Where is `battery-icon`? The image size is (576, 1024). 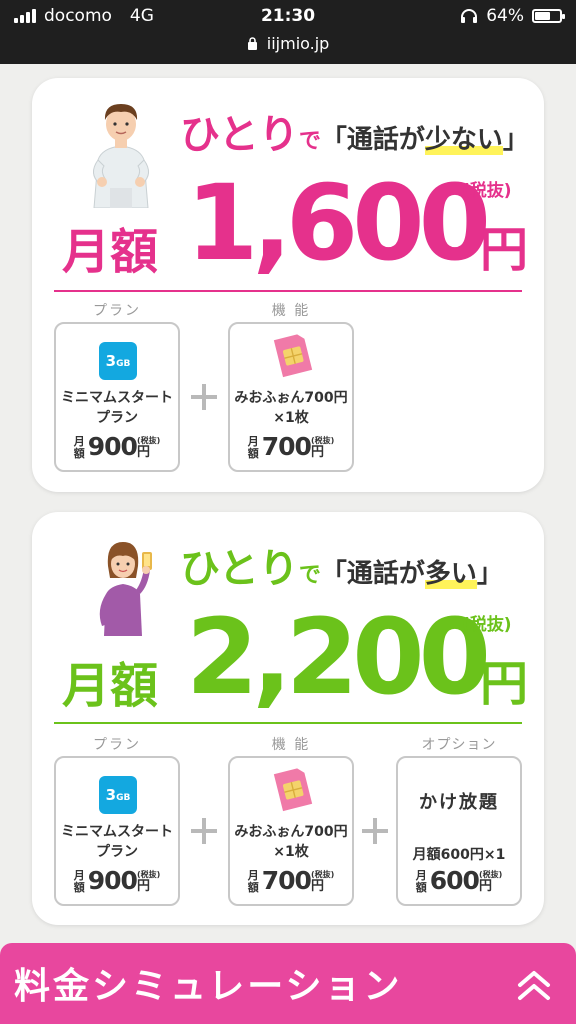 battery-icon is located at coordinates (548, 16).